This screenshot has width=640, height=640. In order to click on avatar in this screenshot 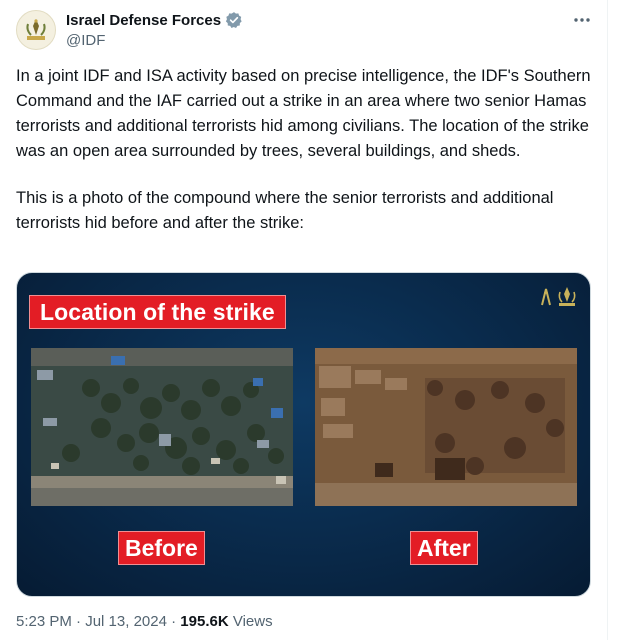, I will do `click(36, 30)`.